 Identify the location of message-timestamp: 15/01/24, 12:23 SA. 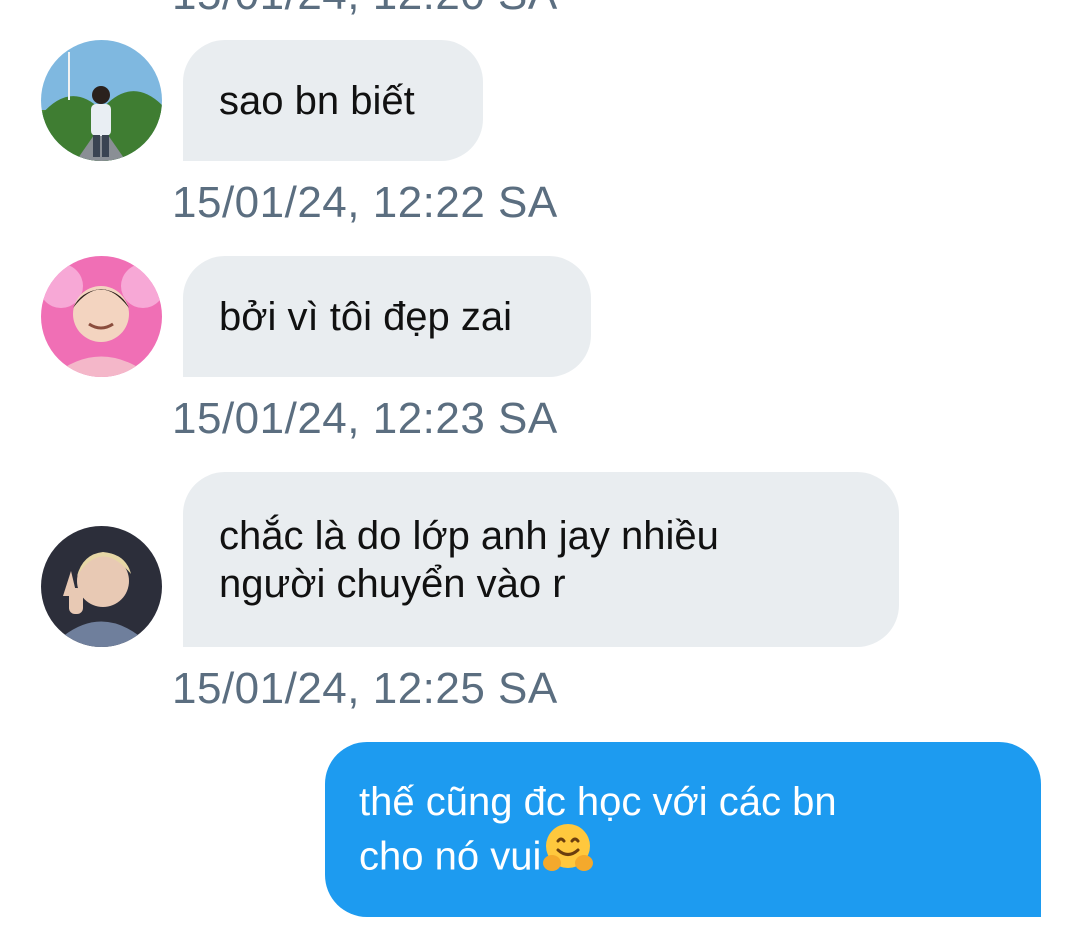
(365, 418).